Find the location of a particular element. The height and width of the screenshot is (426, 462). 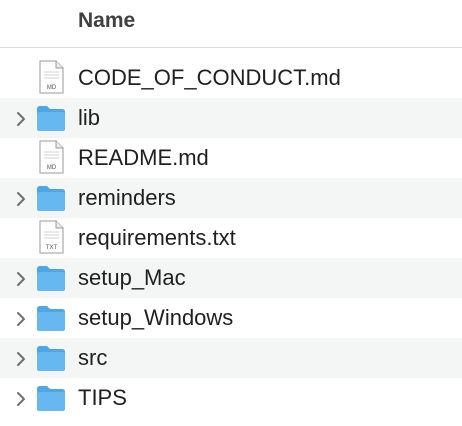

folder-row: lib is located at coordinates (231, 118).